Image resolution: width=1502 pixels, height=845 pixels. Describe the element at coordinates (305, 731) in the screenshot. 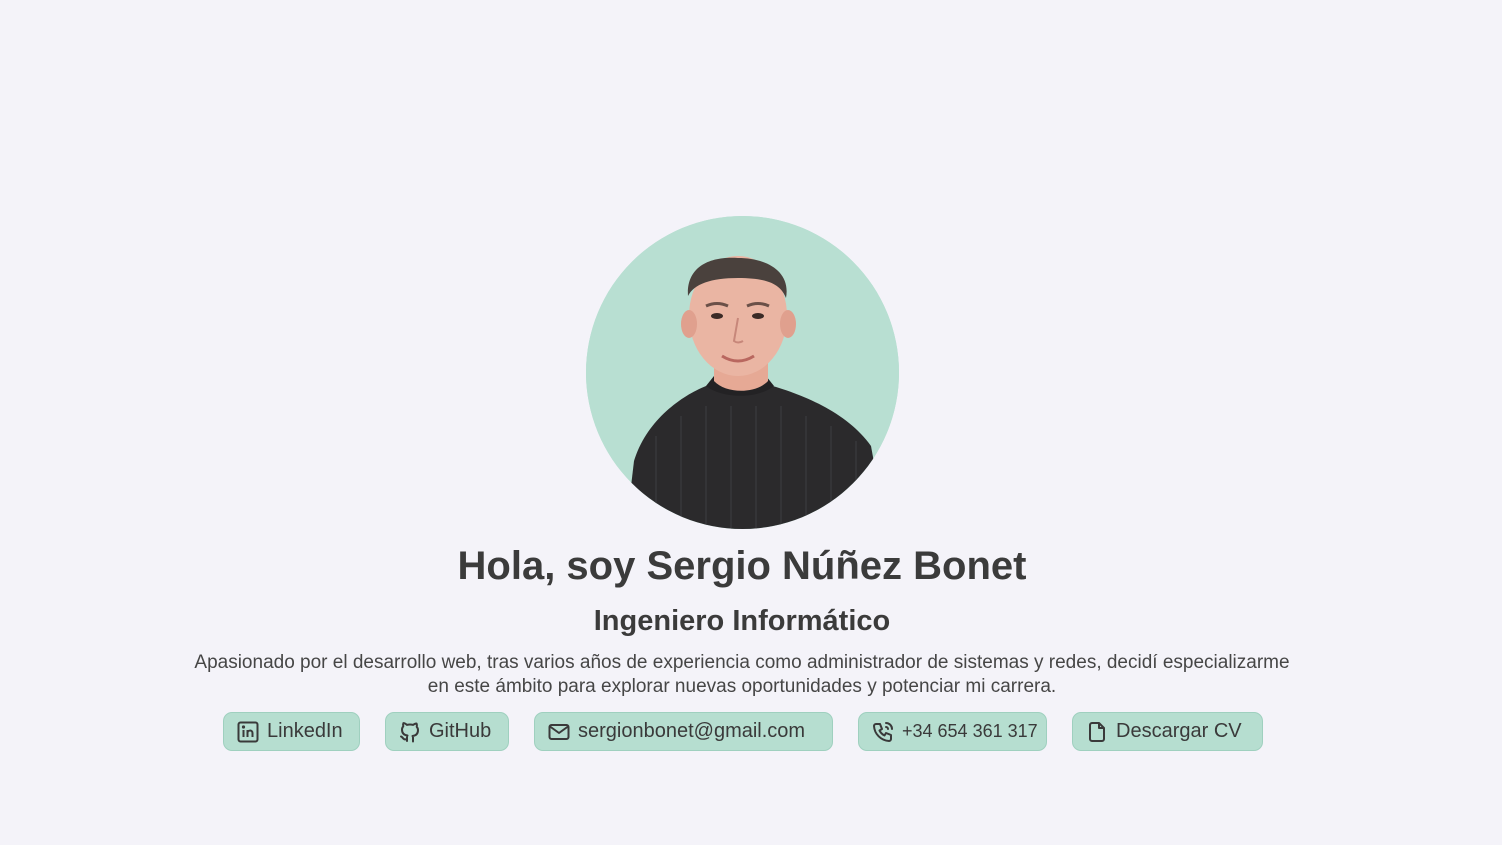

I see `linkedin-label: LinkedIn` at that location.